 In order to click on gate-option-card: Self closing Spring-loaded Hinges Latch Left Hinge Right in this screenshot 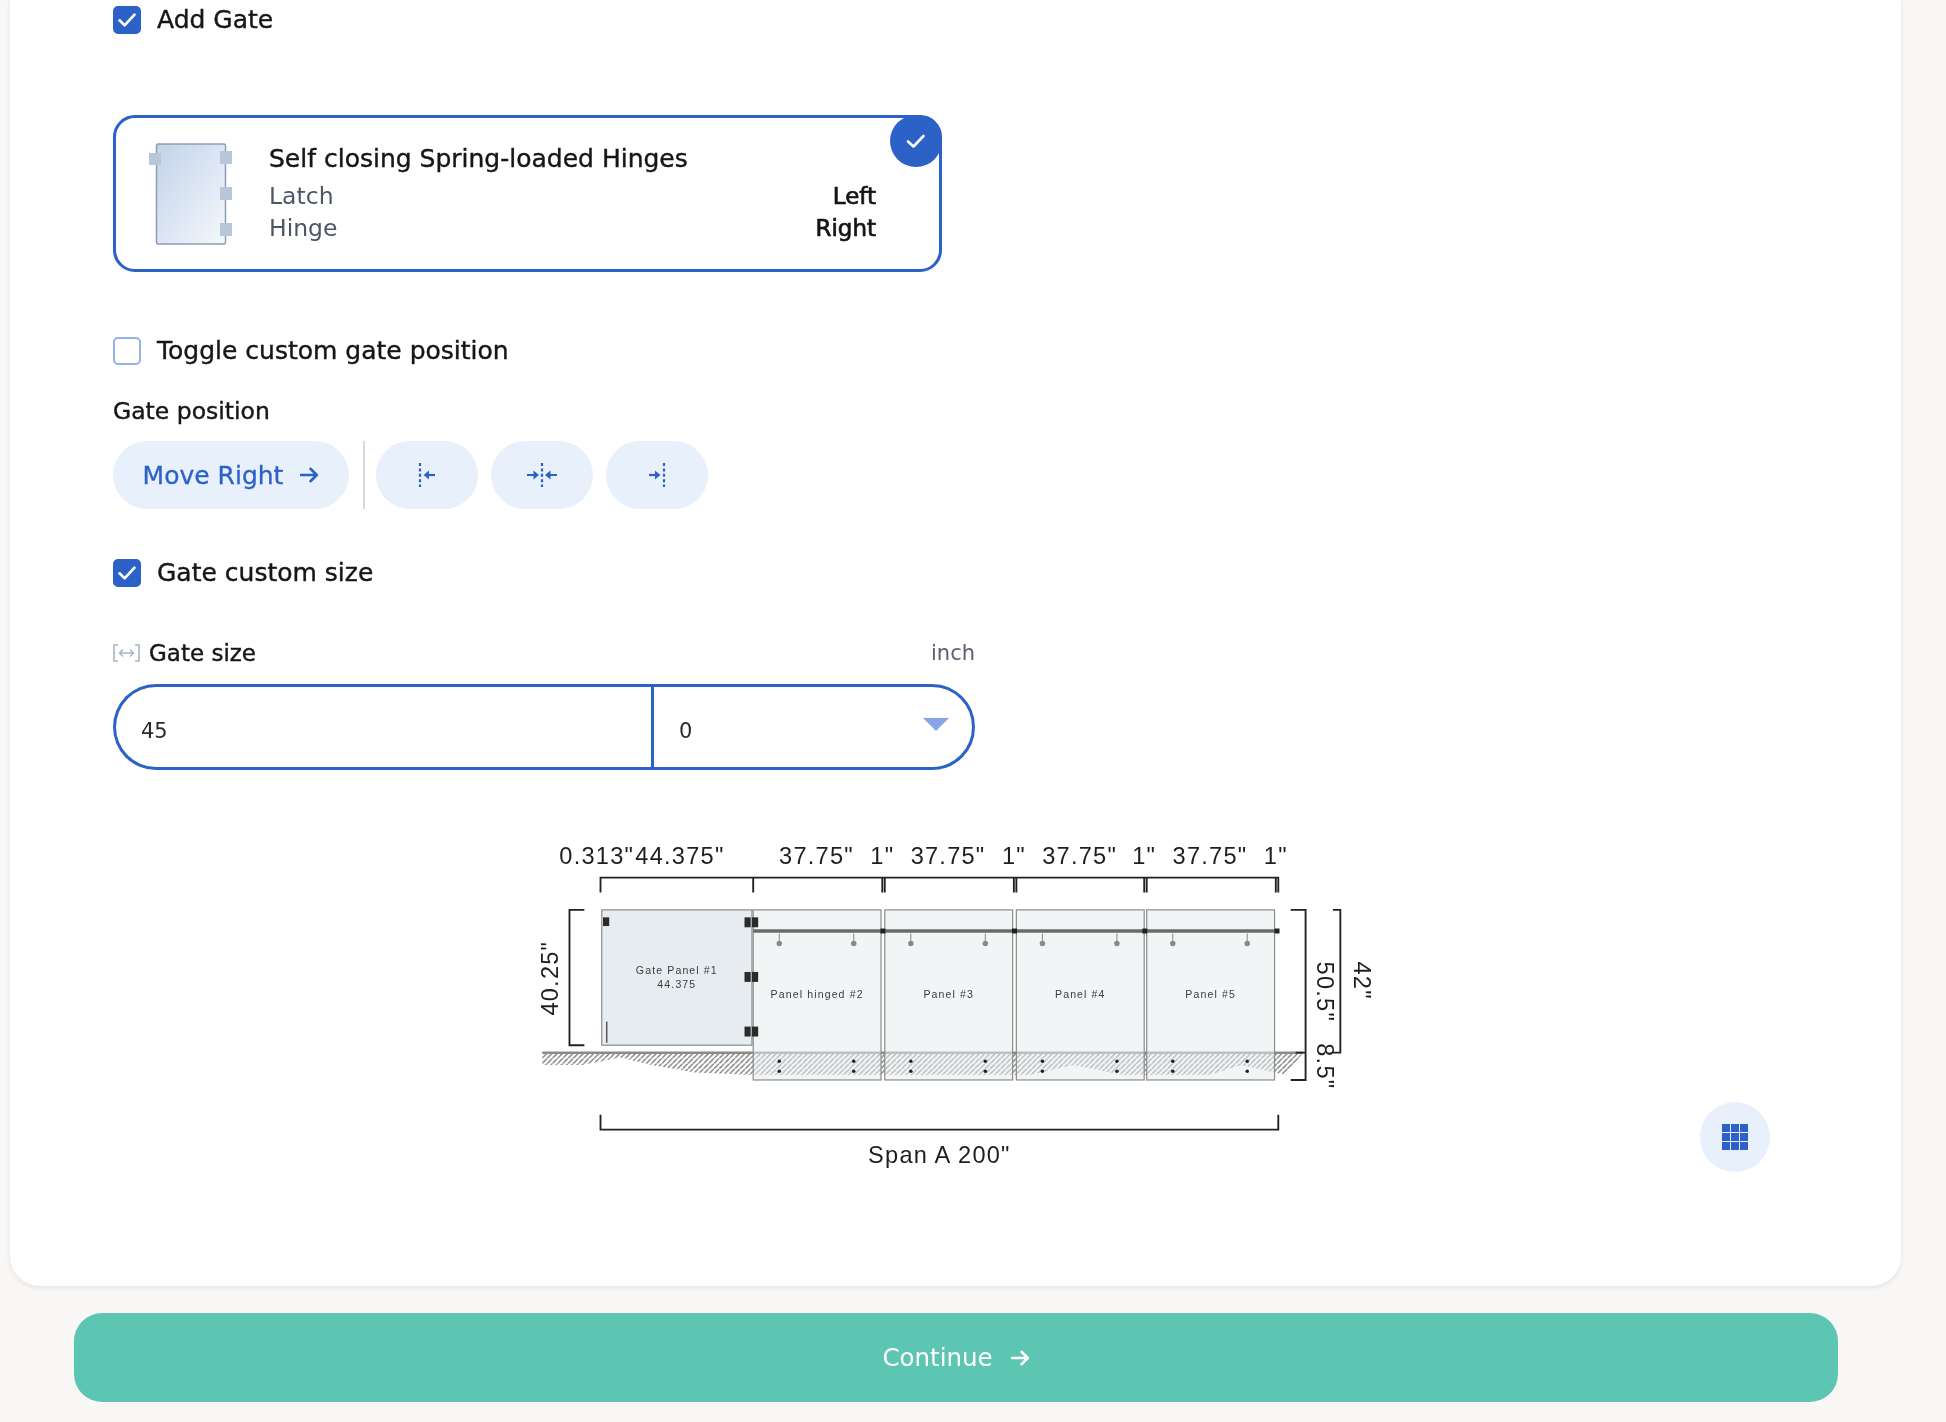, I will do `click(527, 193)`.